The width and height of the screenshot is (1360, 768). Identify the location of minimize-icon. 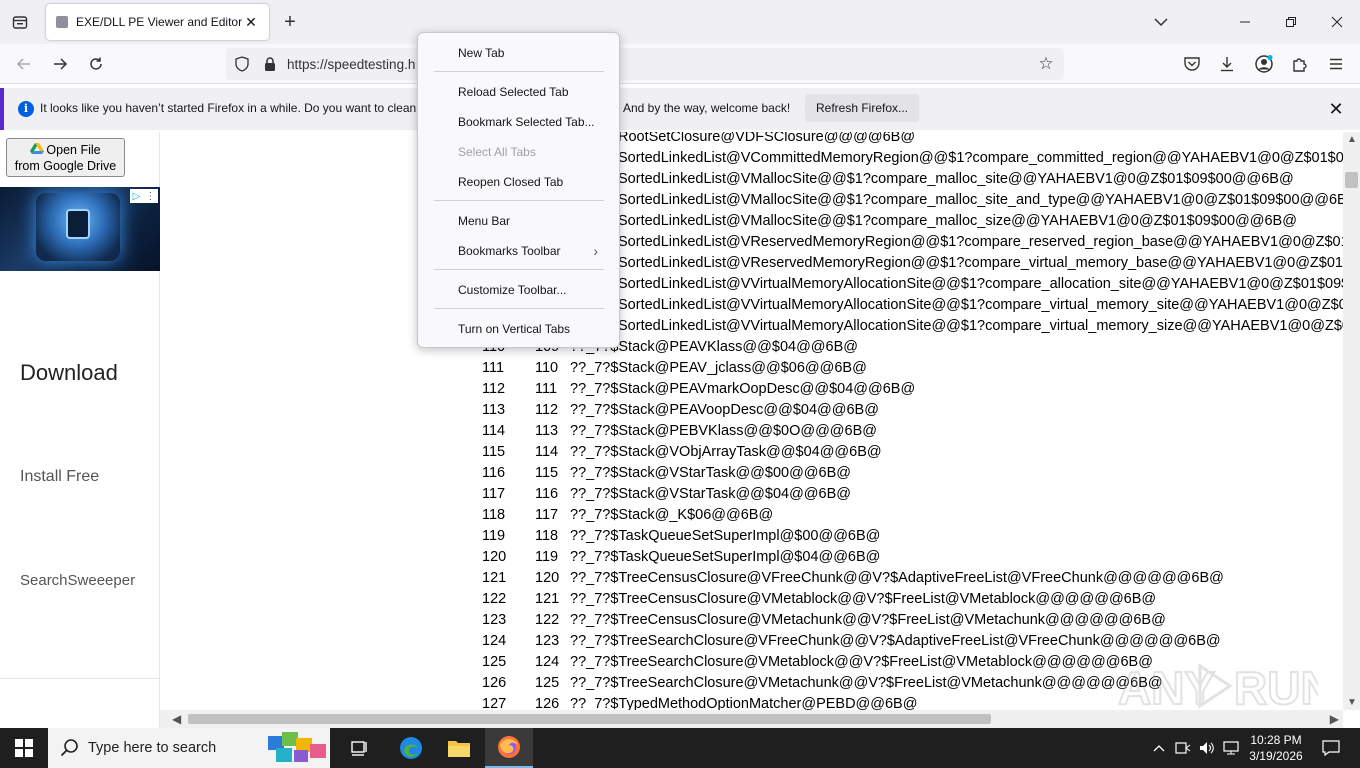
(1245, 22).